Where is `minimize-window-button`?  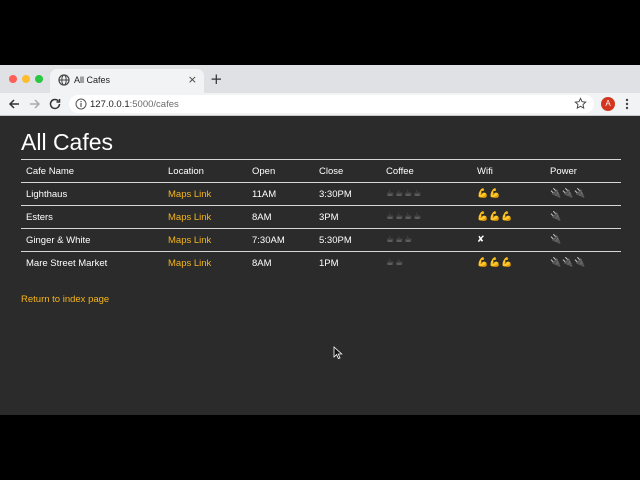 minimize-window-button is located at coordinates (26, 79).